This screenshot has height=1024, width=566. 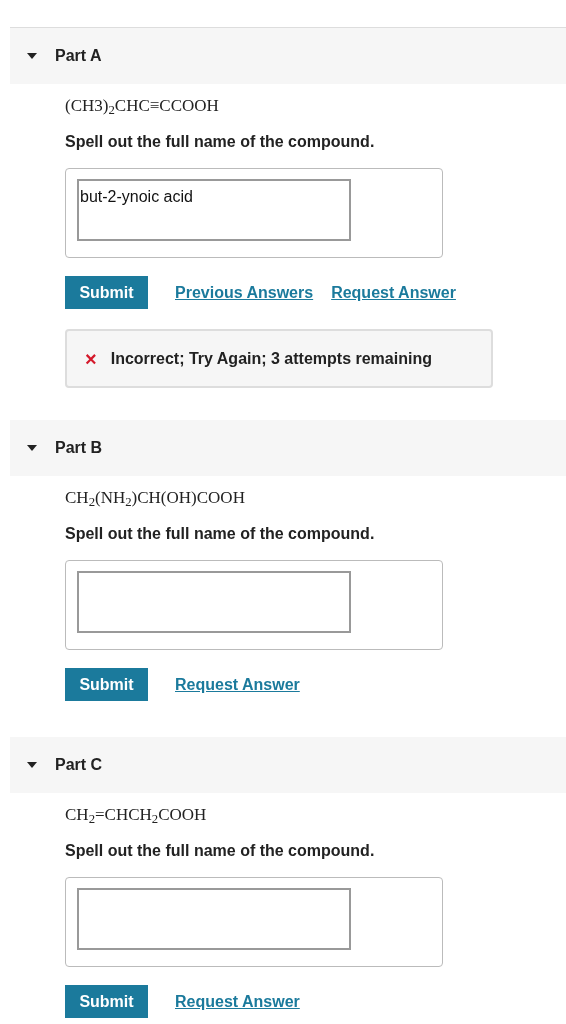 What do you see at coordinates (79, 765) in the screenshot?
I see `part-title: Part C` at bounding box center [79, 765].